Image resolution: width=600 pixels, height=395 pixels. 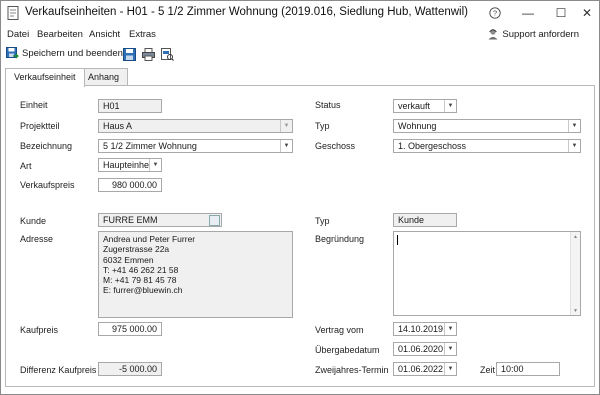 What do you see at coordinates (352, 370) in the screenshot?
I see `zweijahres-termin-label: Zweijahres-Termin` at bounding box center [352, 370].